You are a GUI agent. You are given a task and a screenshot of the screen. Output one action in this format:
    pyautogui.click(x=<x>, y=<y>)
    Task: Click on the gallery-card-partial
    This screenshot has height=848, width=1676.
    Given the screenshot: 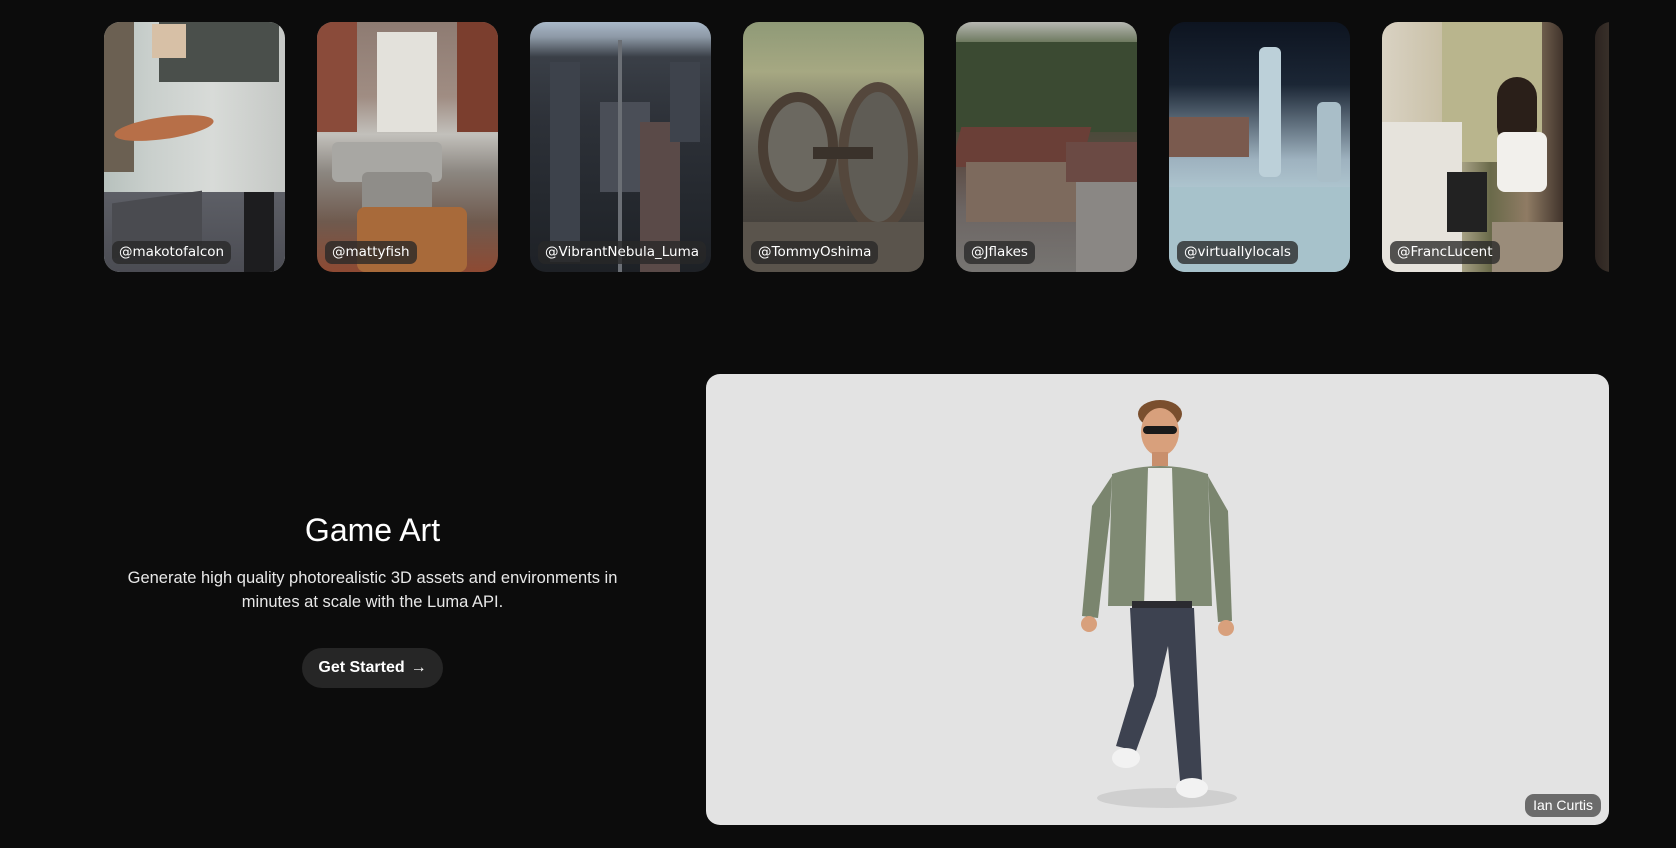 What is the action you would take?
    pyautogui.click(x=1602, y=147)
    